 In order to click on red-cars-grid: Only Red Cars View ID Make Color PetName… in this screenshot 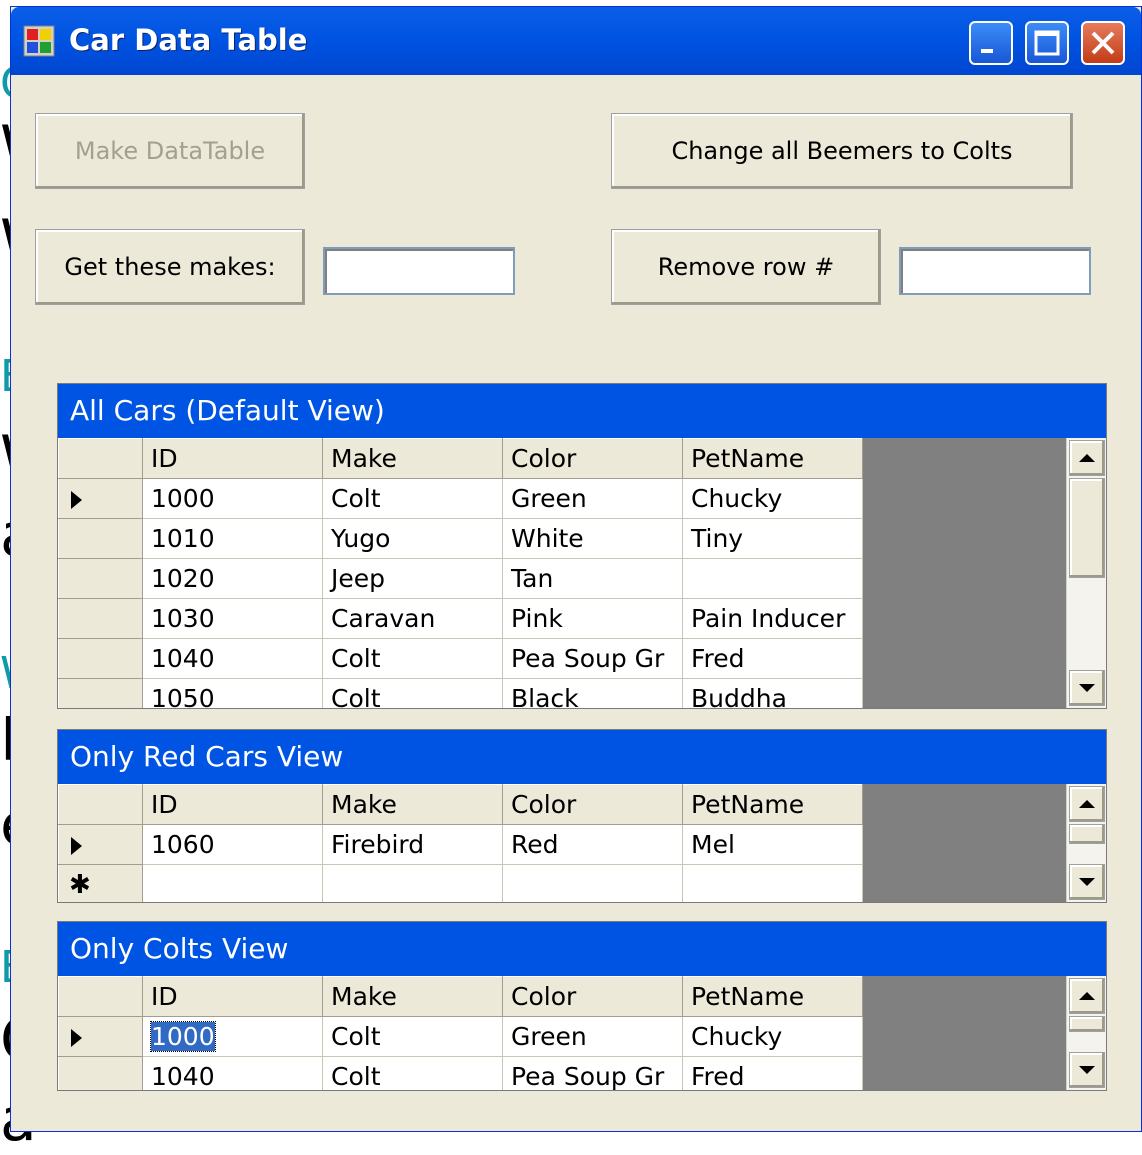, I will do `click(582, 816)`.